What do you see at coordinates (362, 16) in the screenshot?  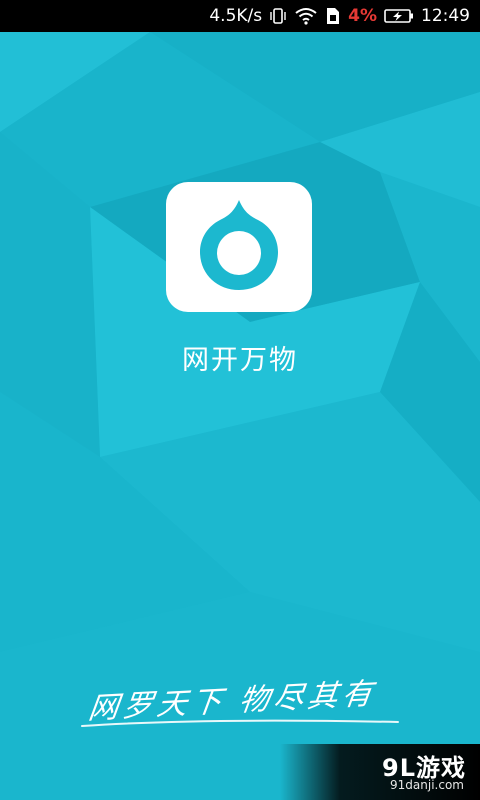 I see `battery-percent: 4%` at bounding box center [362, 16].